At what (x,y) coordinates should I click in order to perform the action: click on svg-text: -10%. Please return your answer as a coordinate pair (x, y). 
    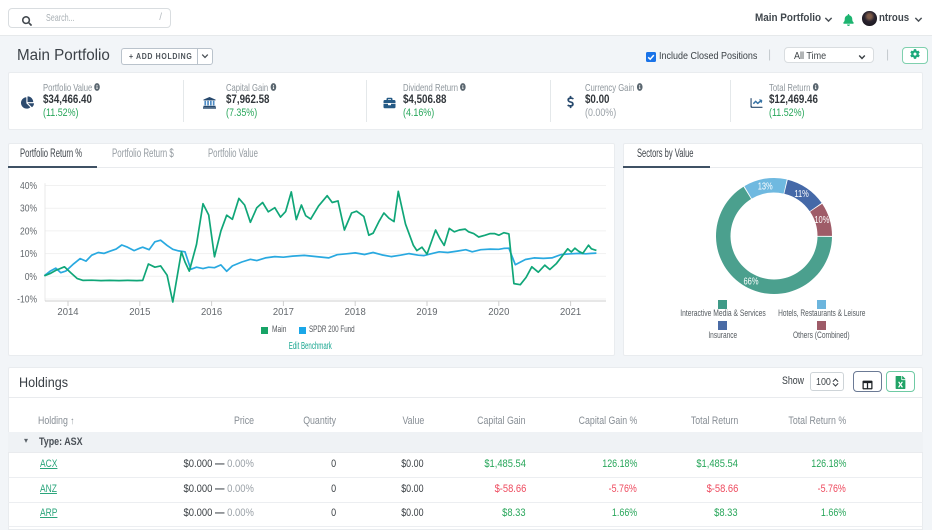
    Looking at the image, I should click on (27, 299).